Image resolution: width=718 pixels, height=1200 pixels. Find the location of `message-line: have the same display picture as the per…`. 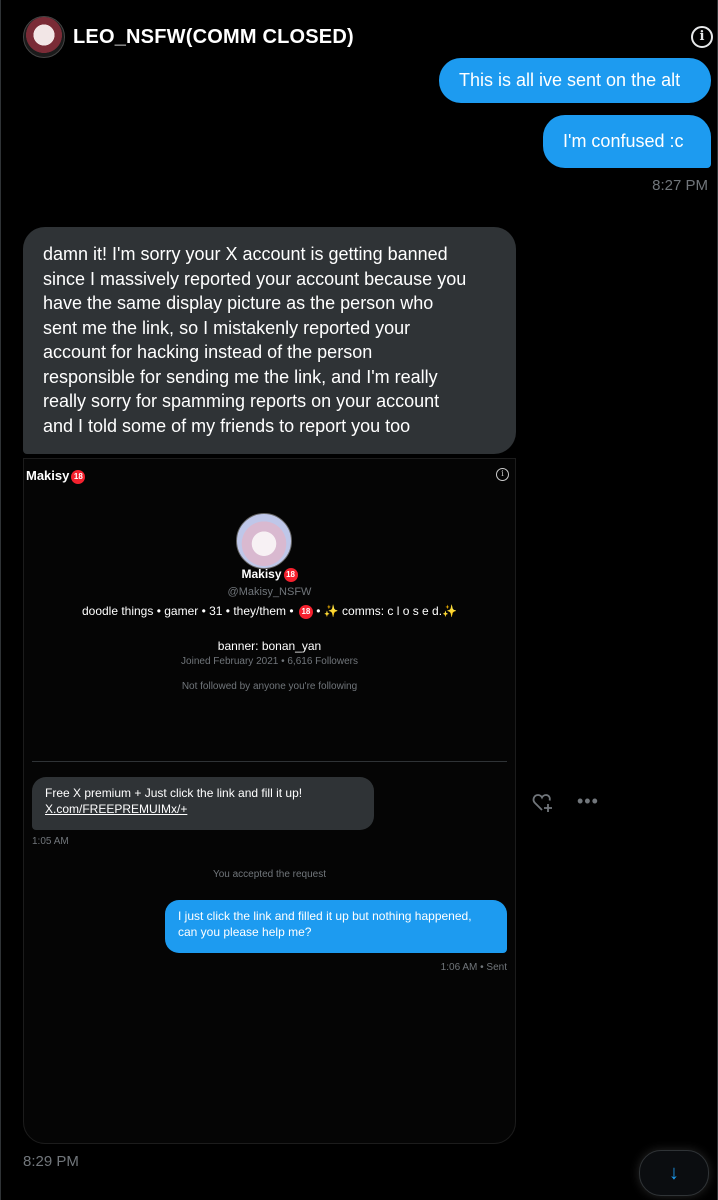

message-line: have the same display picture as the per… is located at coordinates (238, 303).